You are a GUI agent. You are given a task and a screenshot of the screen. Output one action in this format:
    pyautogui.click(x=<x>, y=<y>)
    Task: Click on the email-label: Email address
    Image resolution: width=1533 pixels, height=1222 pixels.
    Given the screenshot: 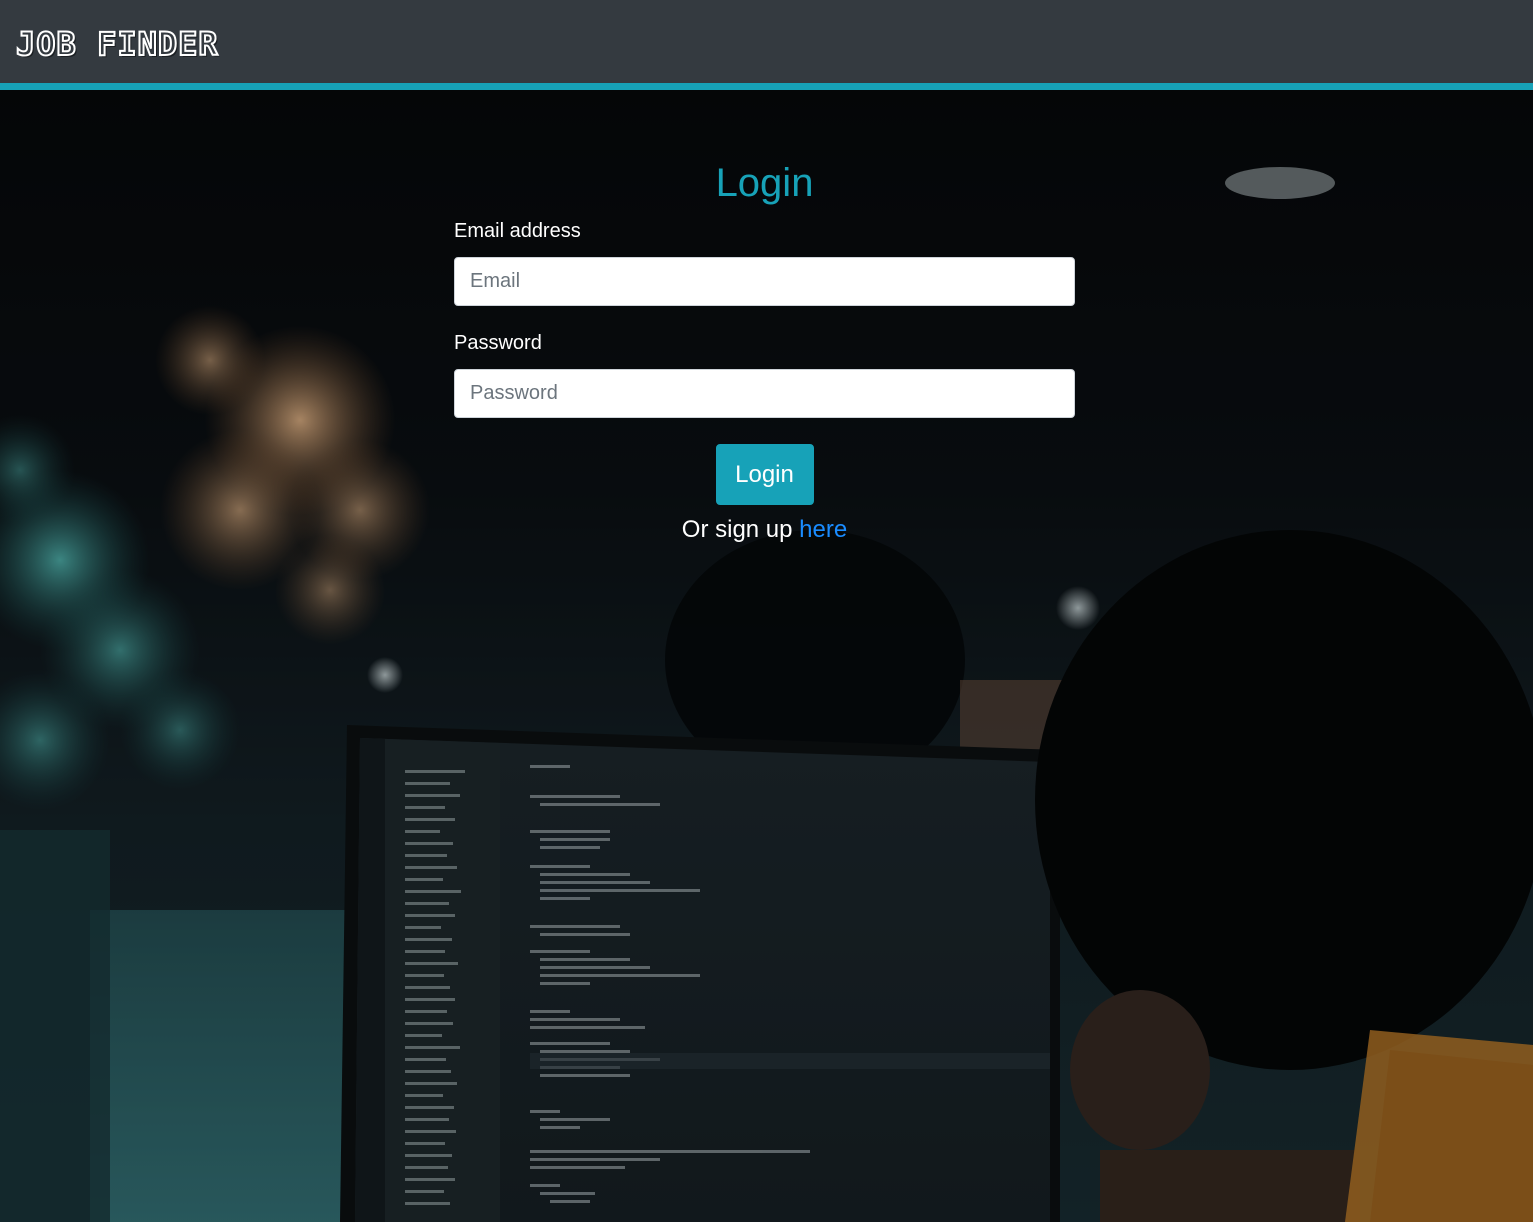 What is the action you would take?
    pyautogui.click(x=517, y=231)
    